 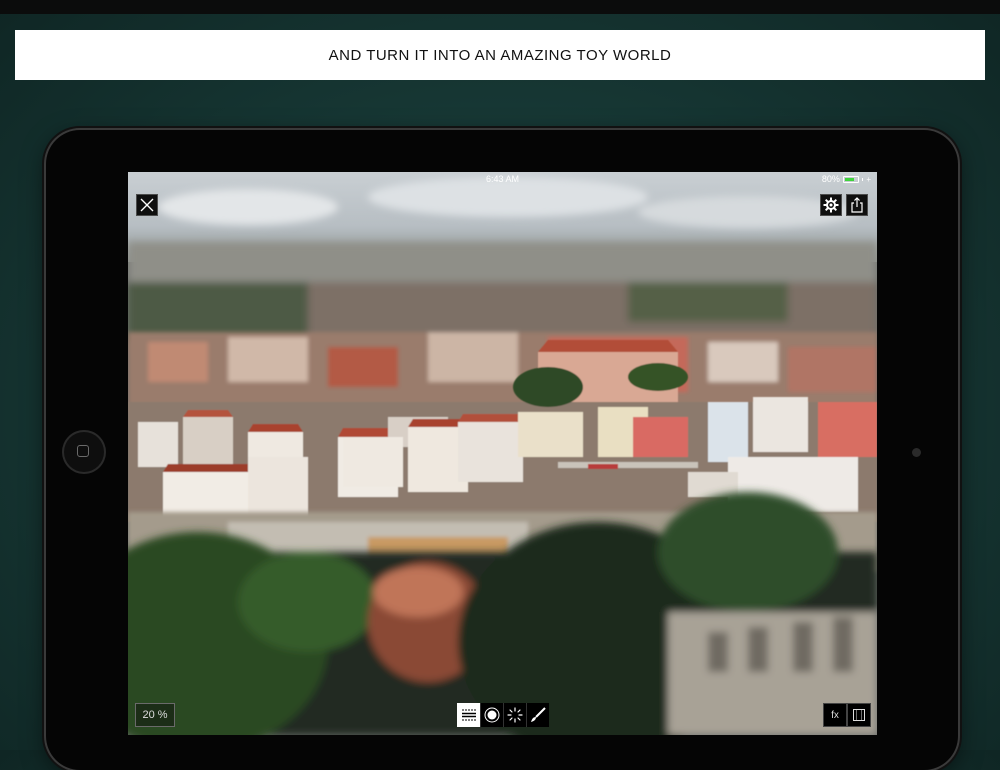 I want to click on charging-icon: +, so click(x=868, y=179).